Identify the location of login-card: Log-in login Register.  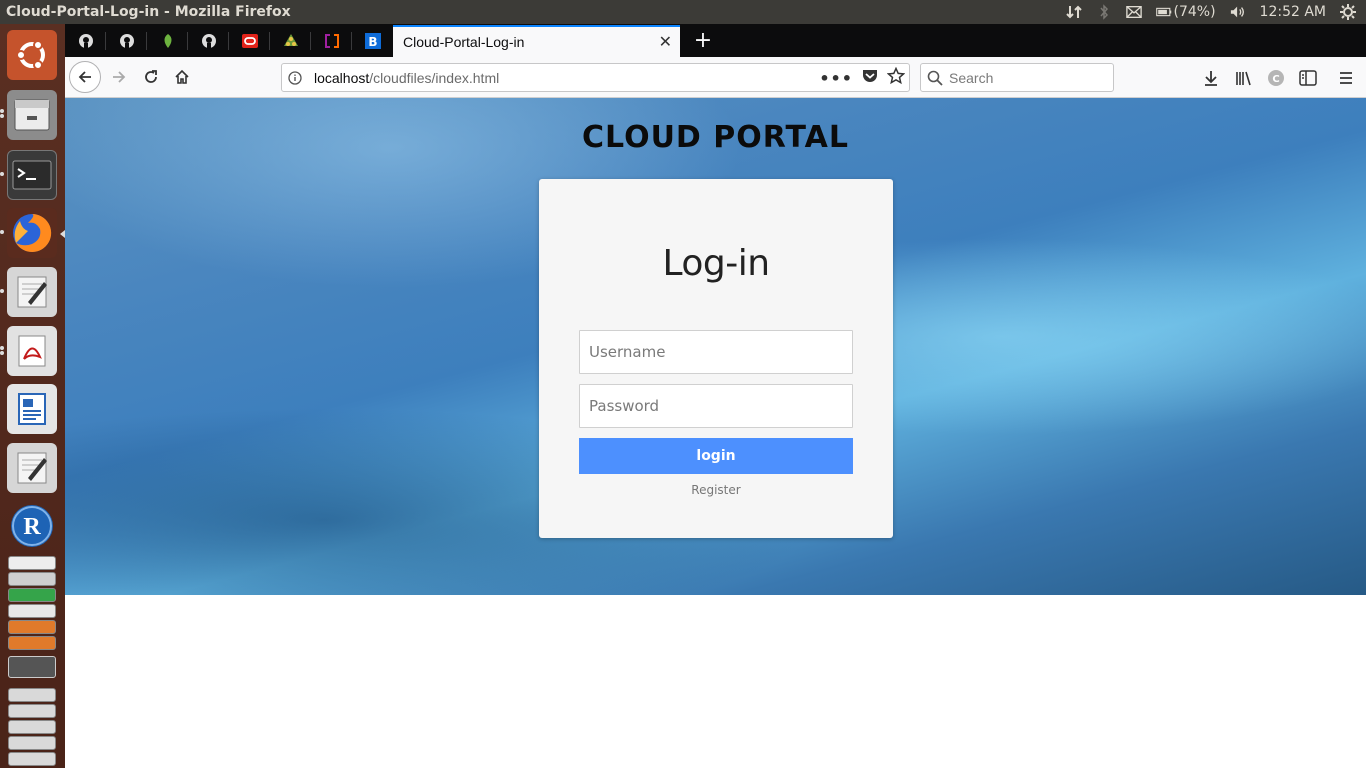
(716, 358).